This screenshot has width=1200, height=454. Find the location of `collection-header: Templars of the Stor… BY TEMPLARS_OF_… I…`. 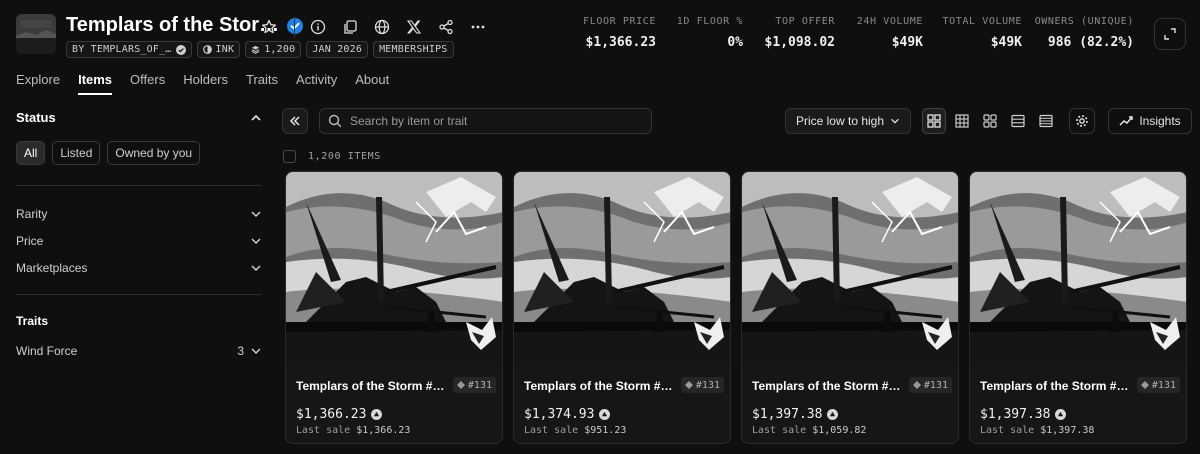

collection-header: Templars of the Stor… BY TEMPLARS_OF_… I… is located at coordinates (600, 33).